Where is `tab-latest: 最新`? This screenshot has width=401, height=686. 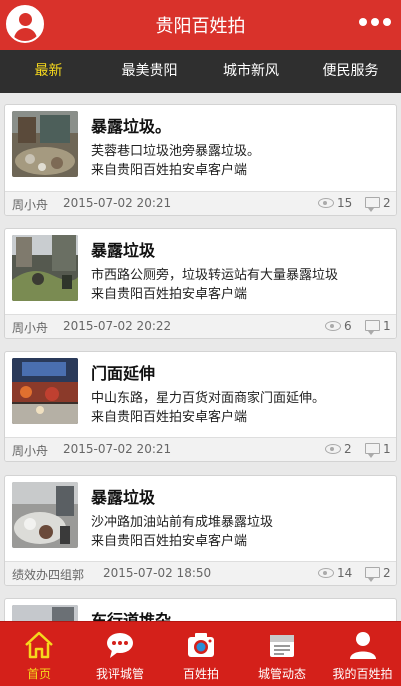 tab-latest: 最新 is located at coordinates (48, 71).